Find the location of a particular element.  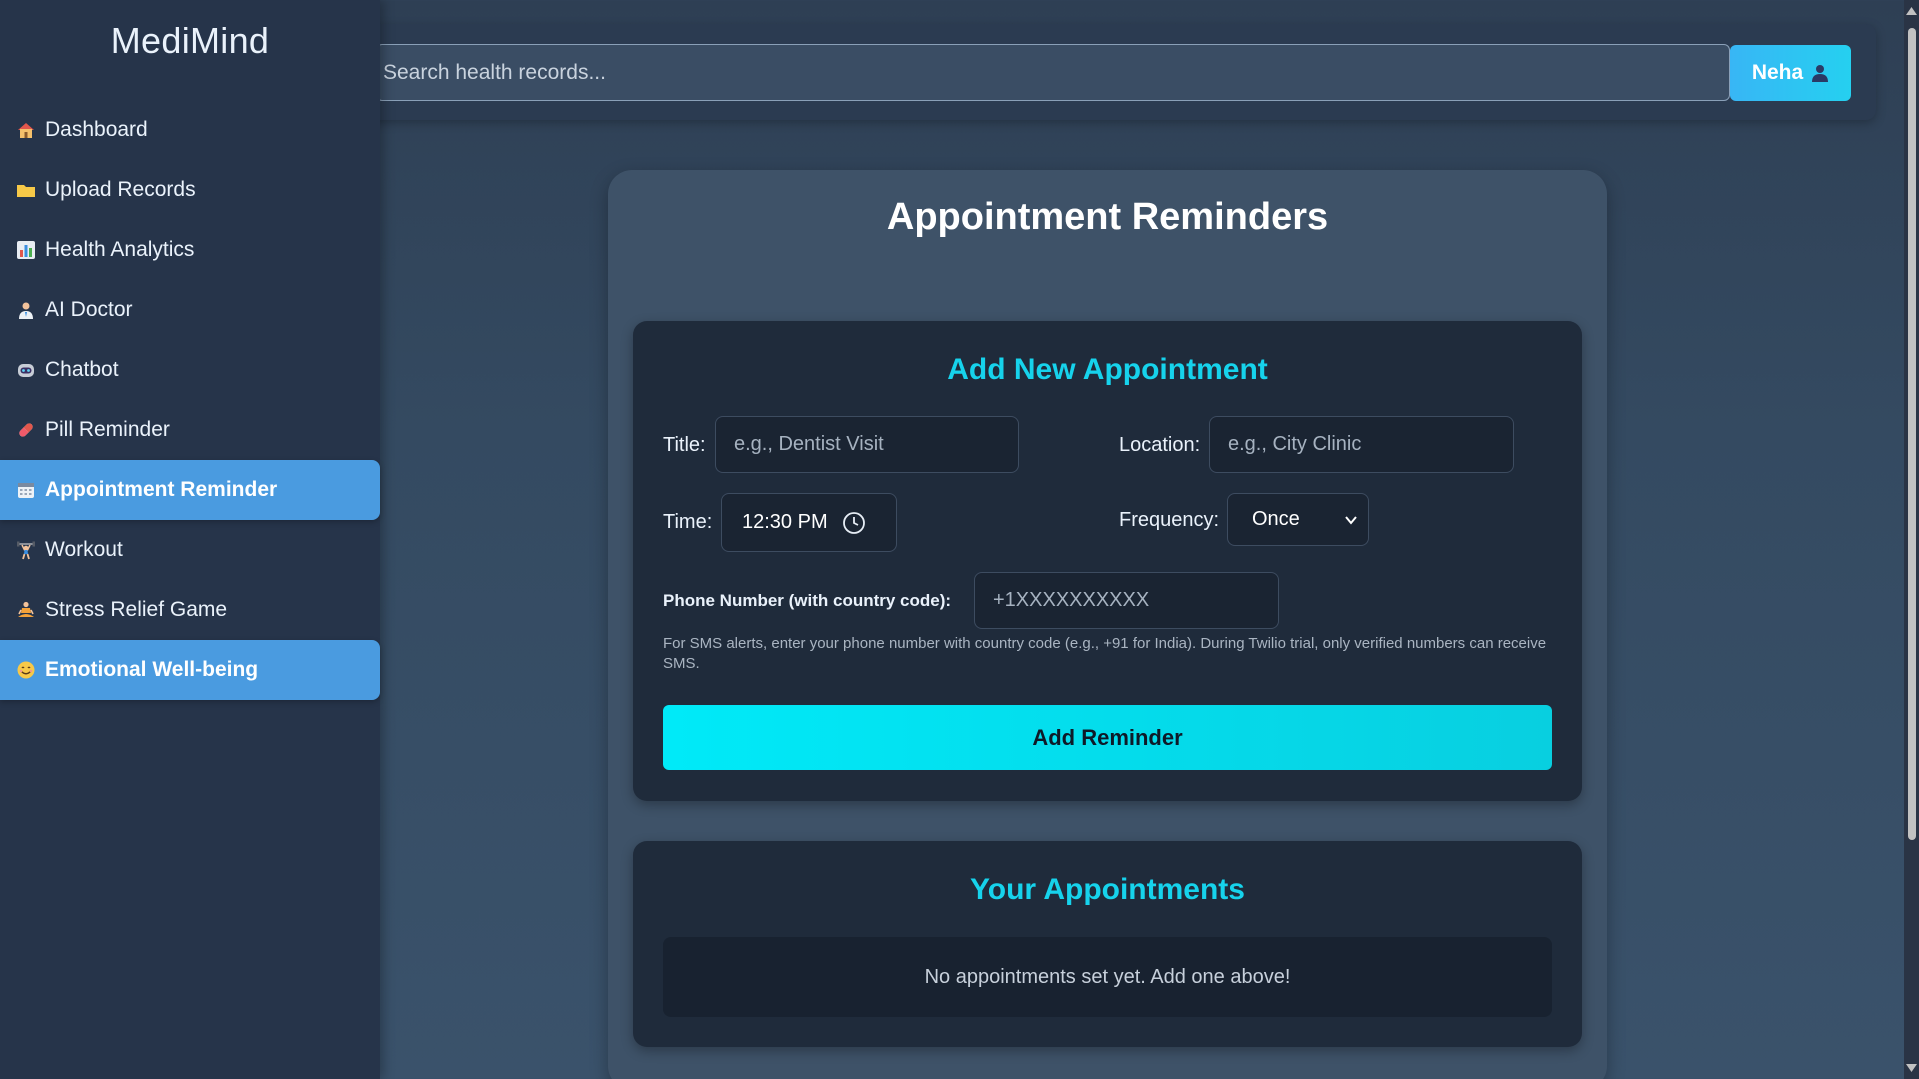

scroll-up-arrow-icon is located at coordinates (1911, 11).